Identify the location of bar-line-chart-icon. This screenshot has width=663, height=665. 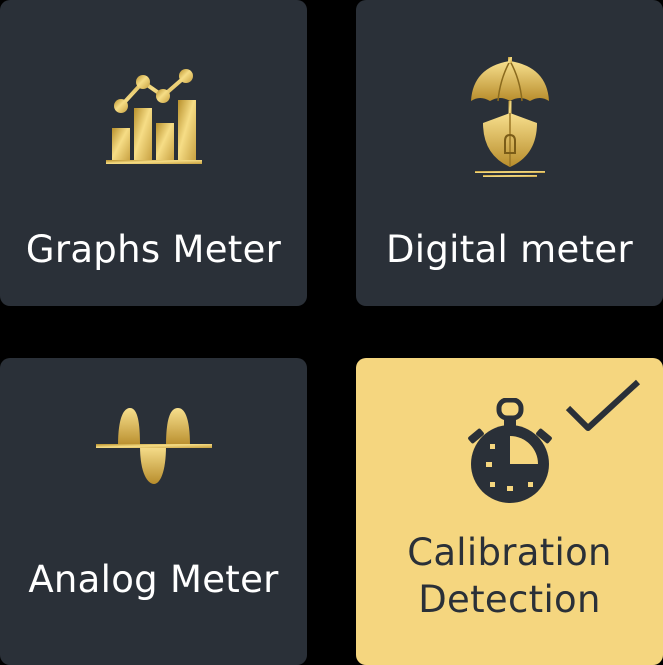
(154, 116).